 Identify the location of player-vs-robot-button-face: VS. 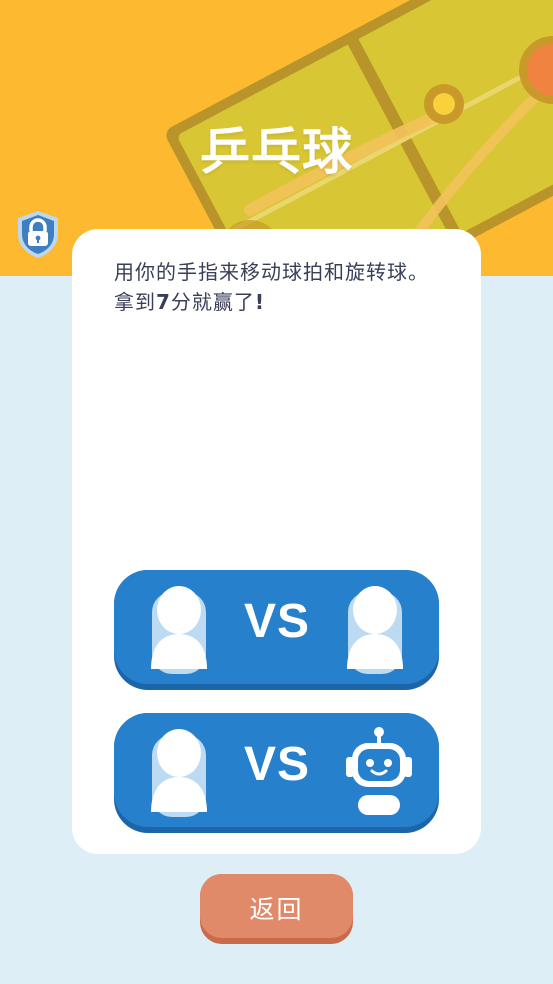
(276, 770).